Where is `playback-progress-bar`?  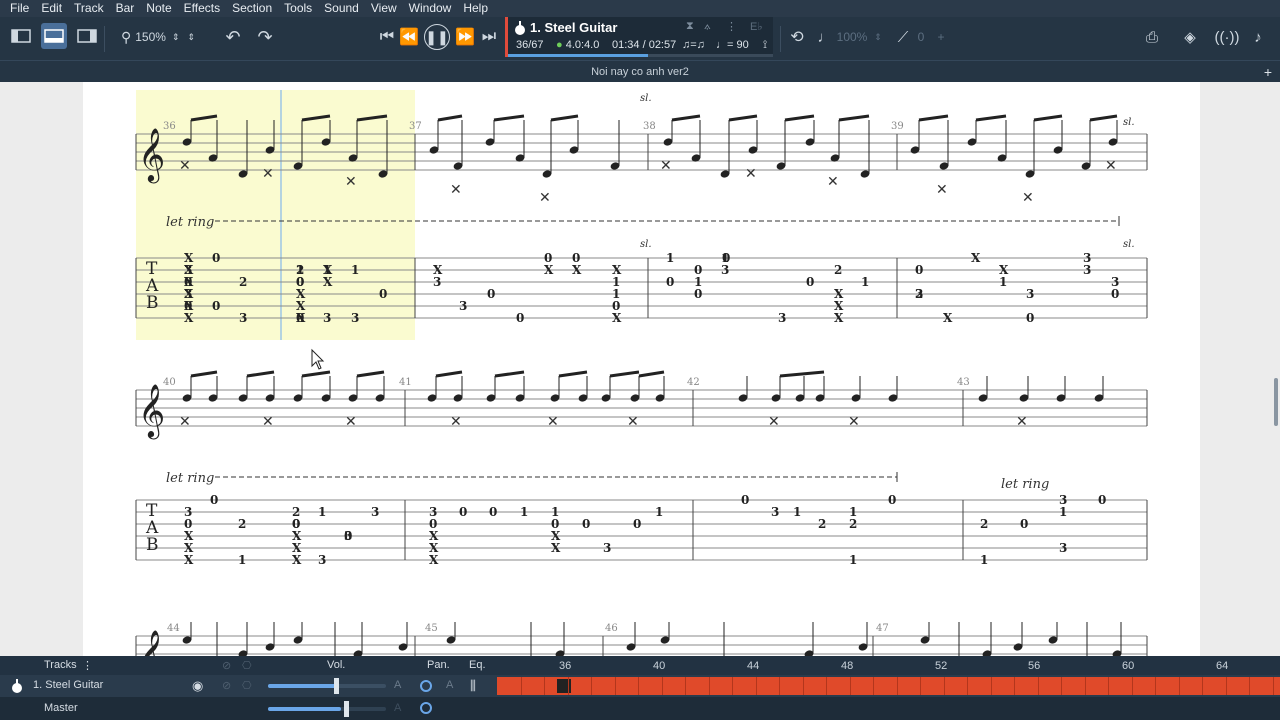 playback-progress-bar is located at coordinates (640, 55).